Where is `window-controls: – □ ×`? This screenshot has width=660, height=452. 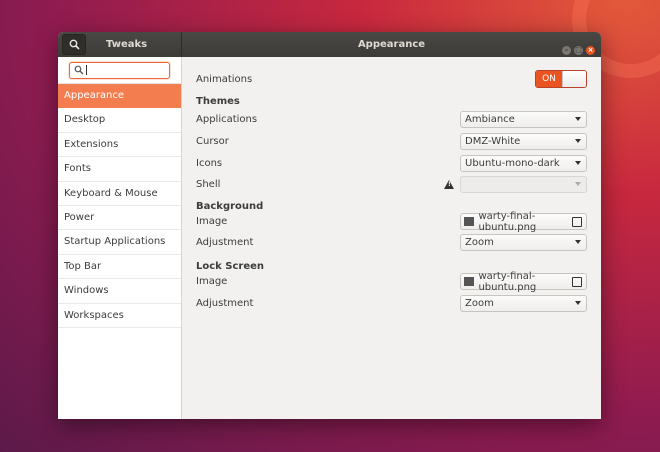
window-controls: – □ × is located at coordinates (578, 50).